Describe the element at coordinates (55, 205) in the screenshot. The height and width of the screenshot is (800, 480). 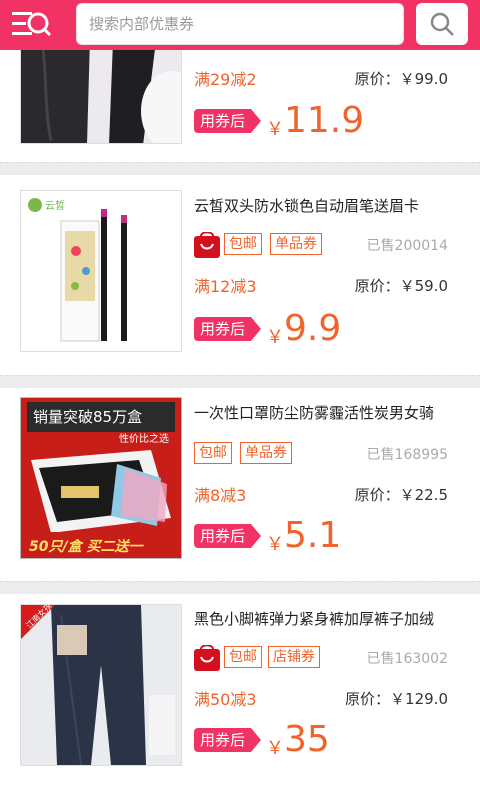
I see `brand-logo: 云皙` at that location.